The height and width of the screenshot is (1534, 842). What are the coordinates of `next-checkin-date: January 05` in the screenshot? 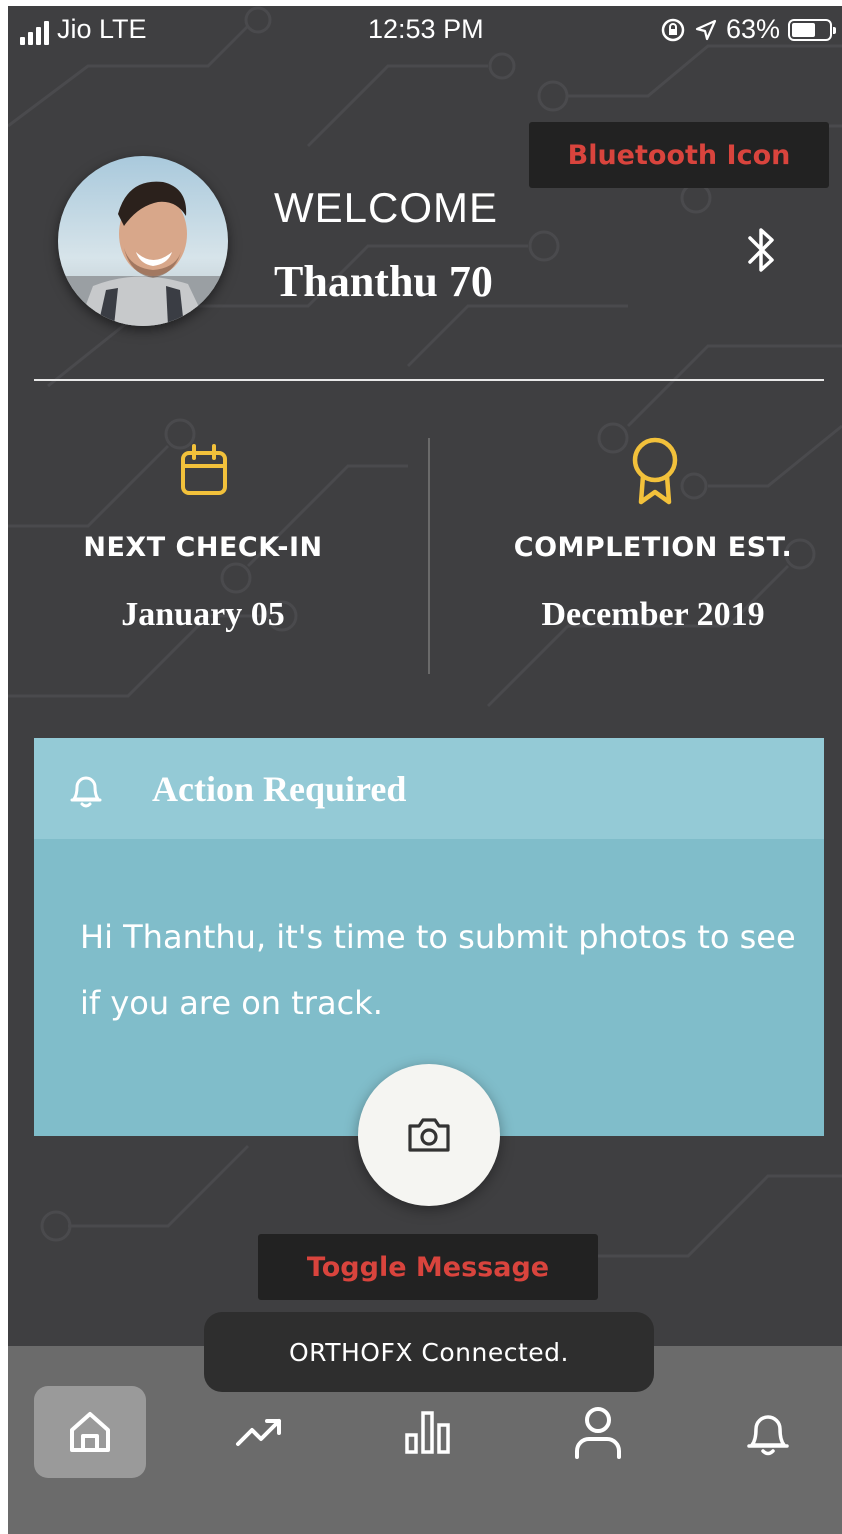 It's located at (203, 614).